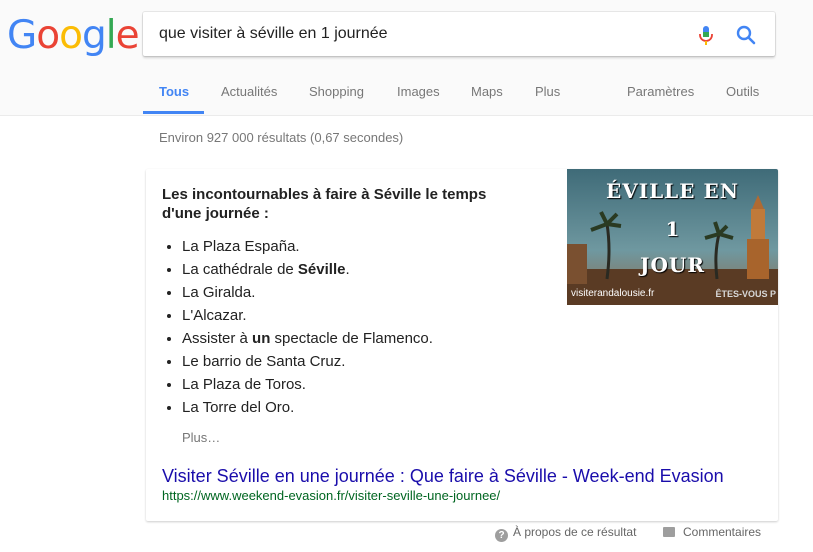 Image resolution: width=813 pixels, height=552 pixels. Describe the element at coordinates (307, 338) in the screenshot. I see `snippet-list-item: Assister à un spectacle de Flamenco.` at that location.